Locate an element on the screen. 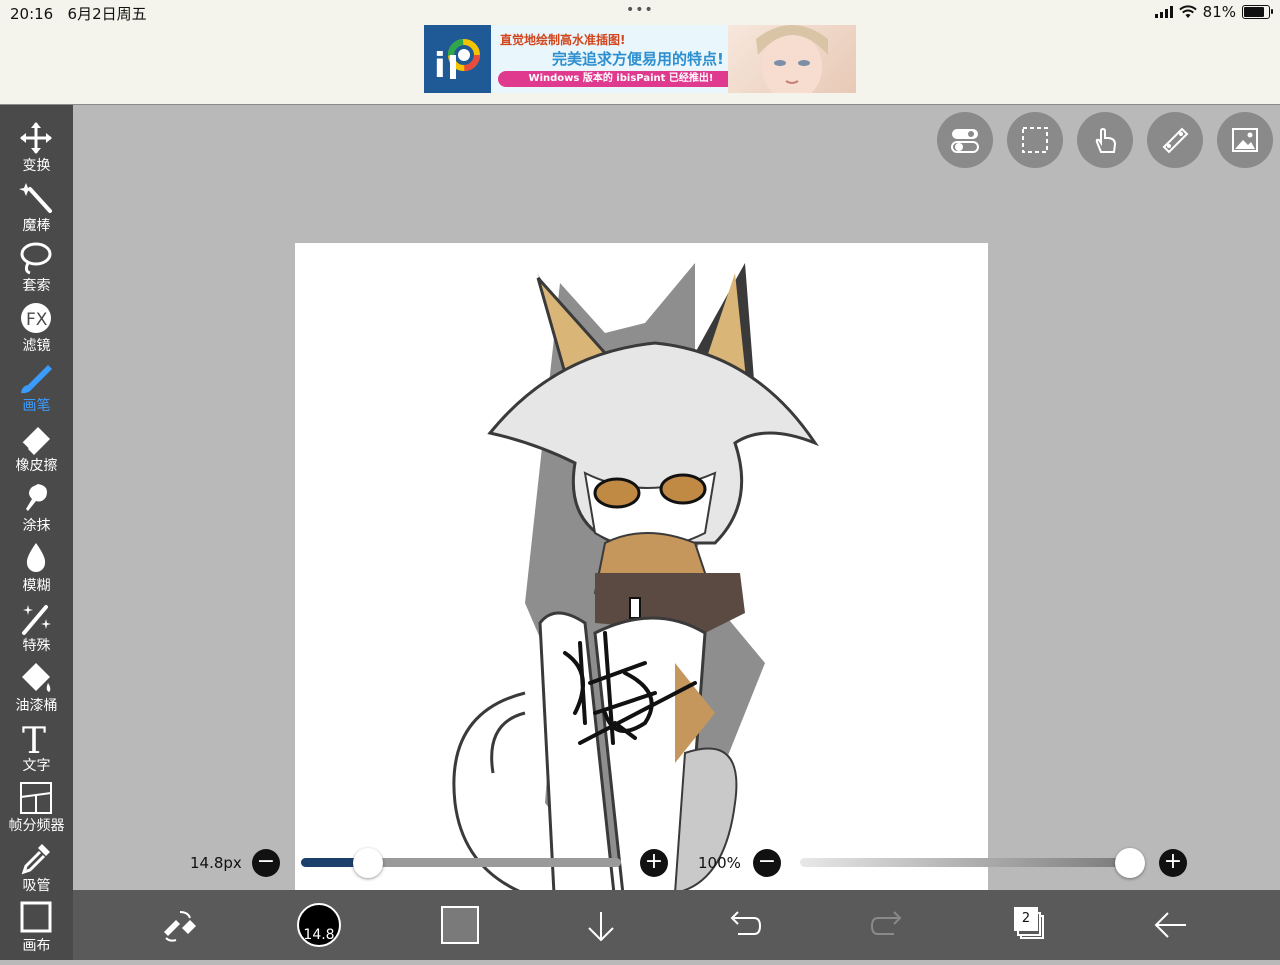 Image resolution: width=1280 pixels, height=965 pixels. frame-divider-icon is located at coordinates (36, 798).